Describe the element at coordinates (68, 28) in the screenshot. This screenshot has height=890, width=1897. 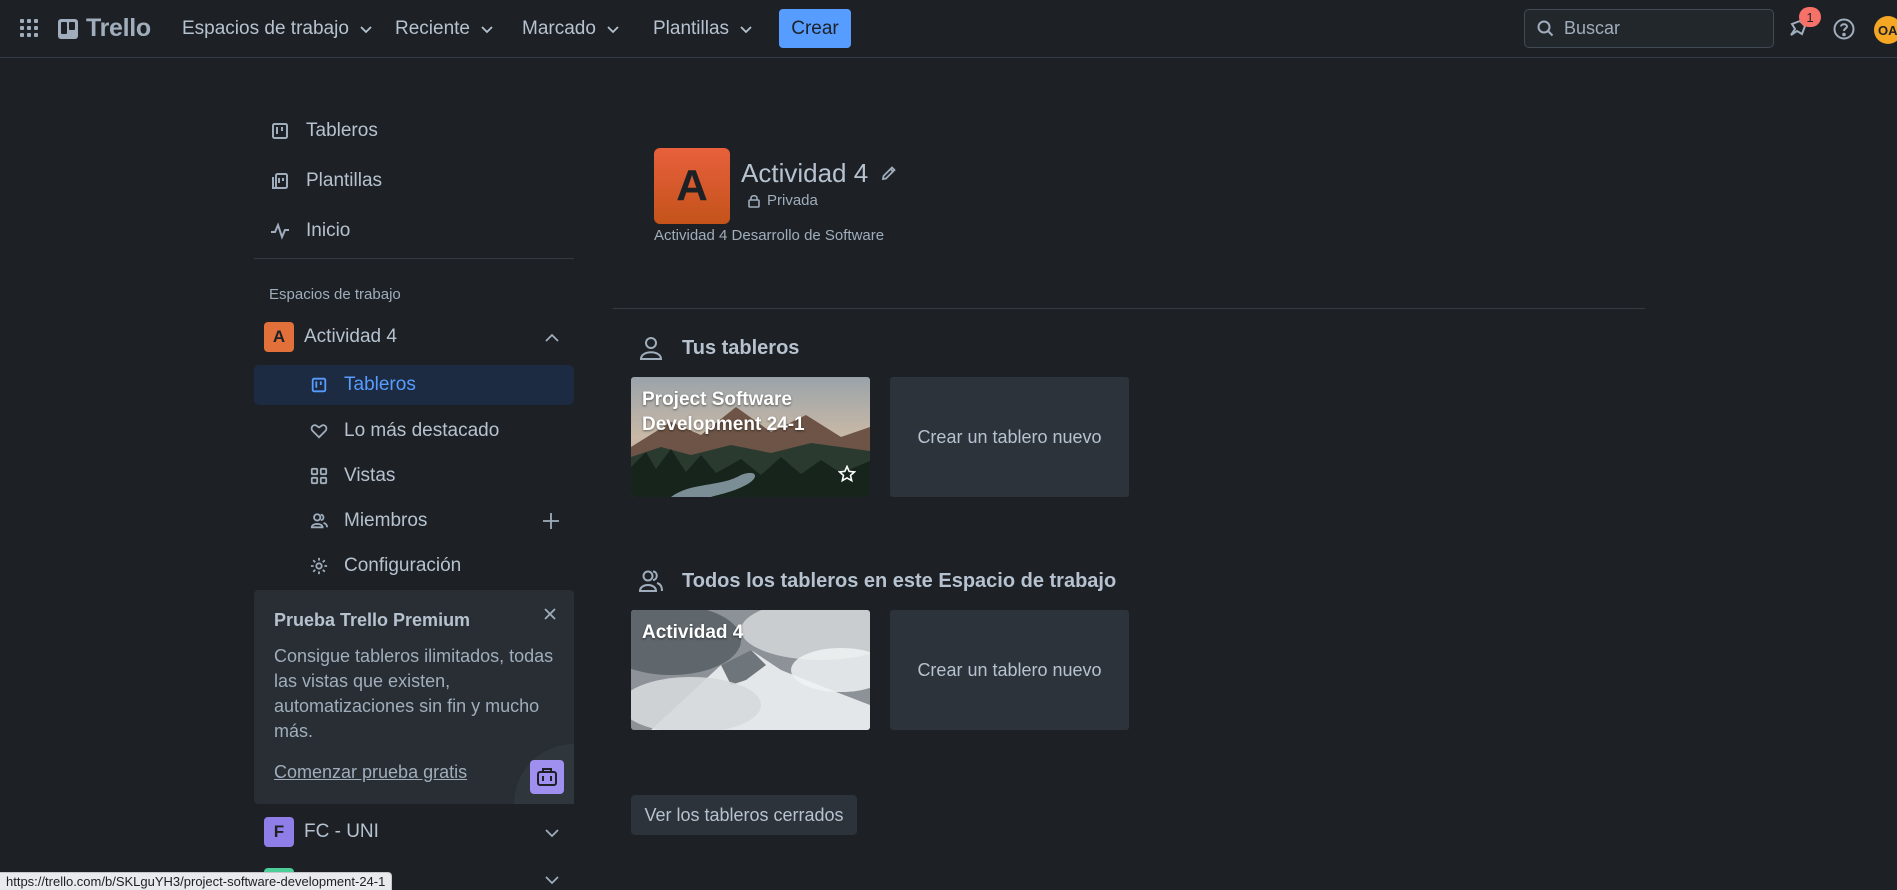
I see `trello-logo-icon` at that location.